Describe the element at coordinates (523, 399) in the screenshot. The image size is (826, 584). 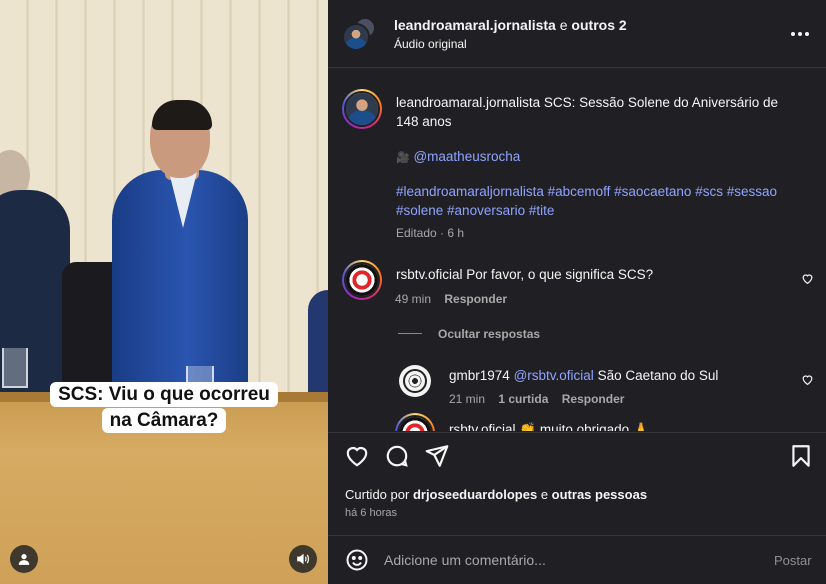
I see `reply-likes: 1 curtida` at that location.